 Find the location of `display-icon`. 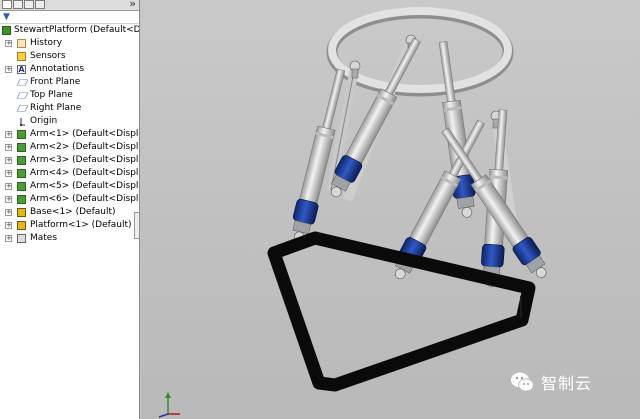

display-icon is located at coordinates (40, 4).